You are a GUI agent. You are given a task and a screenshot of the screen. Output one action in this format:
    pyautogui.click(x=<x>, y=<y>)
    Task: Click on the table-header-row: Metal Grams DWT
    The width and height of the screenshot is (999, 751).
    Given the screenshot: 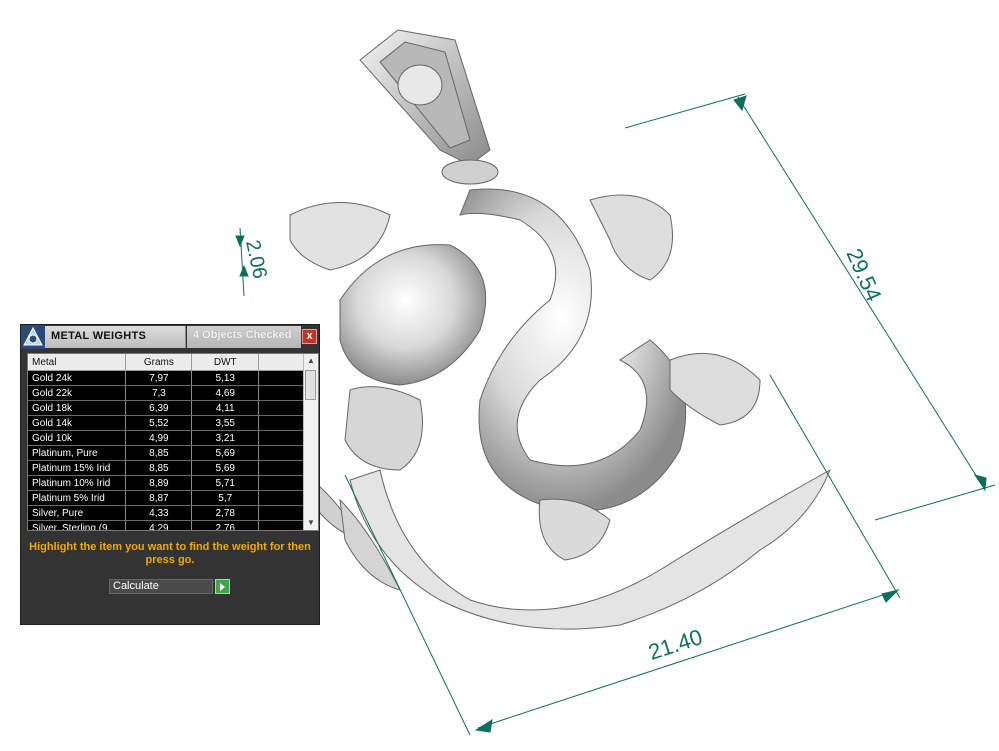 What is the action you would take?
    pyautogui.click(x=166, y=362)
    